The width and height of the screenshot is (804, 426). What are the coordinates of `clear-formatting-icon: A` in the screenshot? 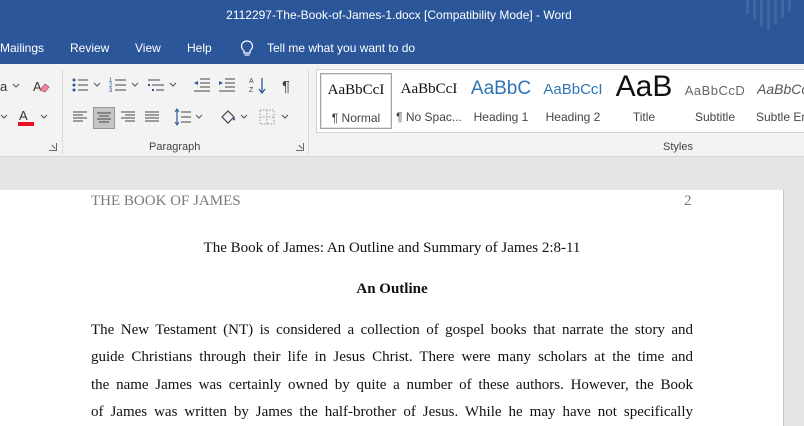 It's located at (41, 86).